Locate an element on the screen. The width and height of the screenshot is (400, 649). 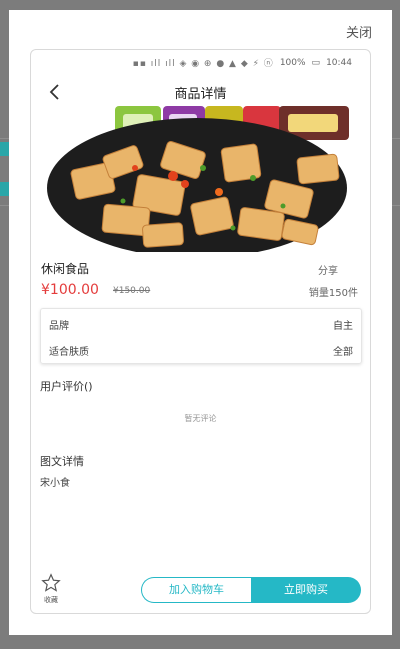
star-icon is located at coordinates (51, 582).